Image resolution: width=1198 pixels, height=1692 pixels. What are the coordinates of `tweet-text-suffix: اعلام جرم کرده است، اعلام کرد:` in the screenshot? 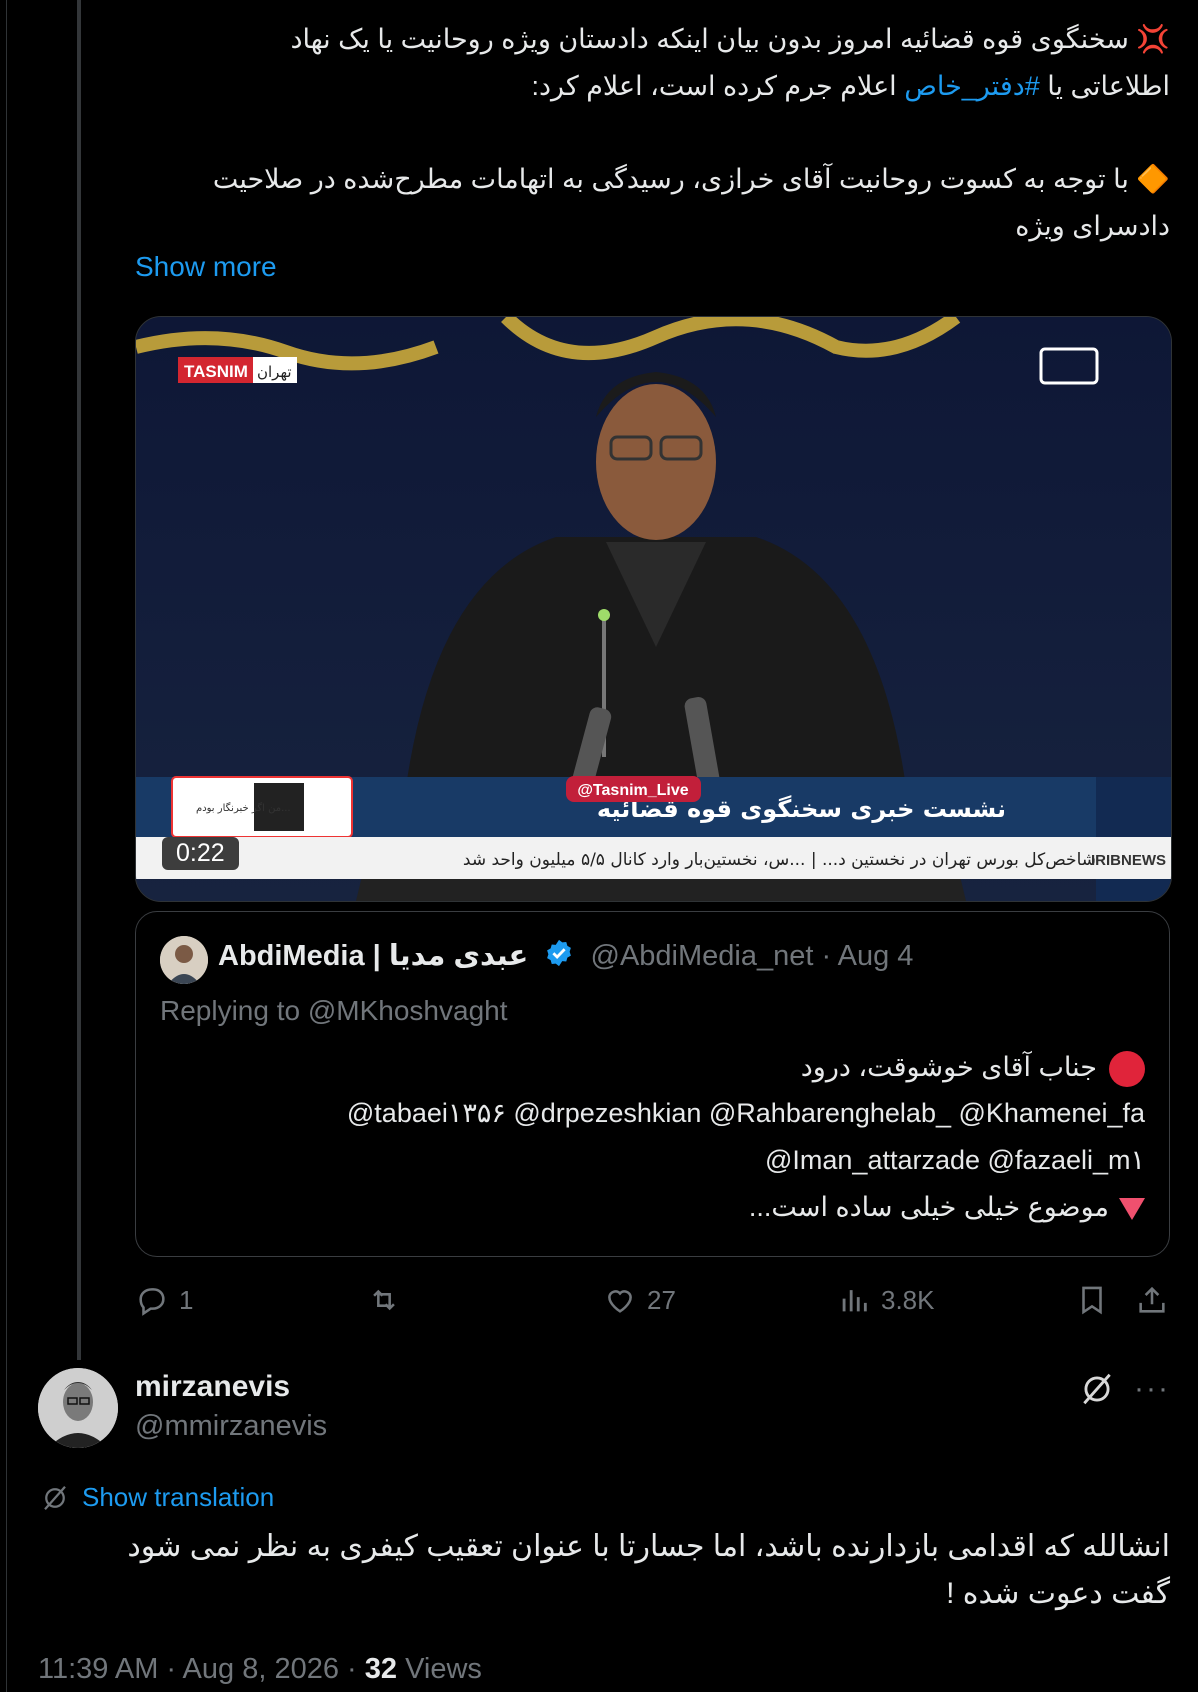 It's located at (714, 86).